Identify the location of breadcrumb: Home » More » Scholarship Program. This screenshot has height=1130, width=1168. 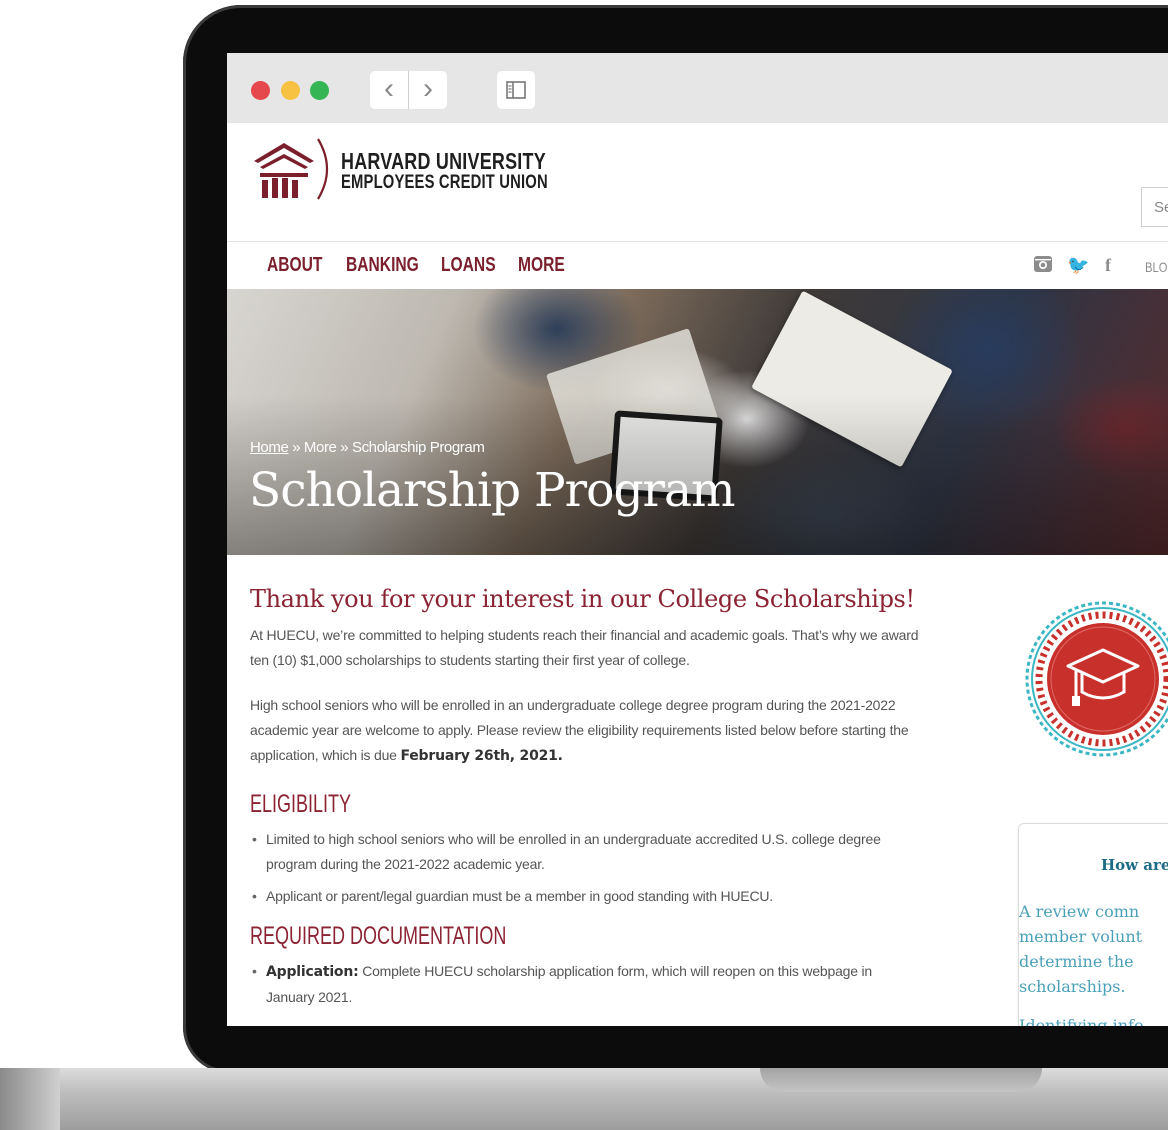
(367, 447).